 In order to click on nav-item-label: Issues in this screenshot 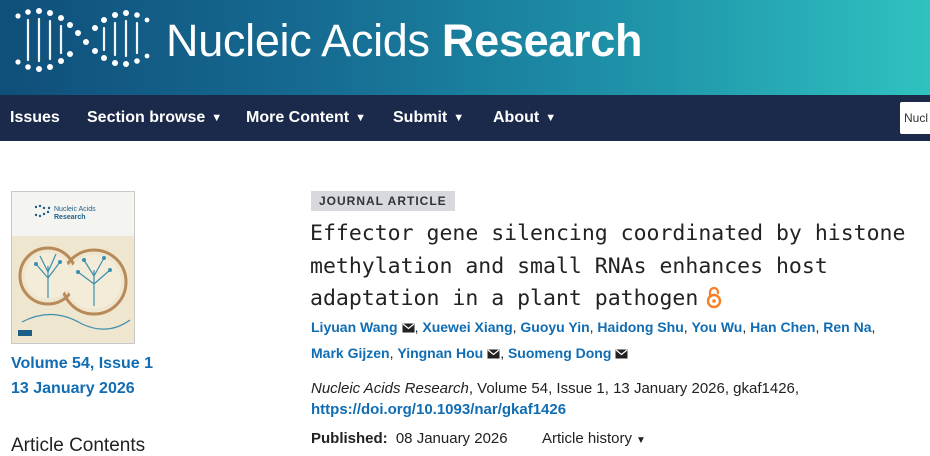, I will do `click(35, 117)`.